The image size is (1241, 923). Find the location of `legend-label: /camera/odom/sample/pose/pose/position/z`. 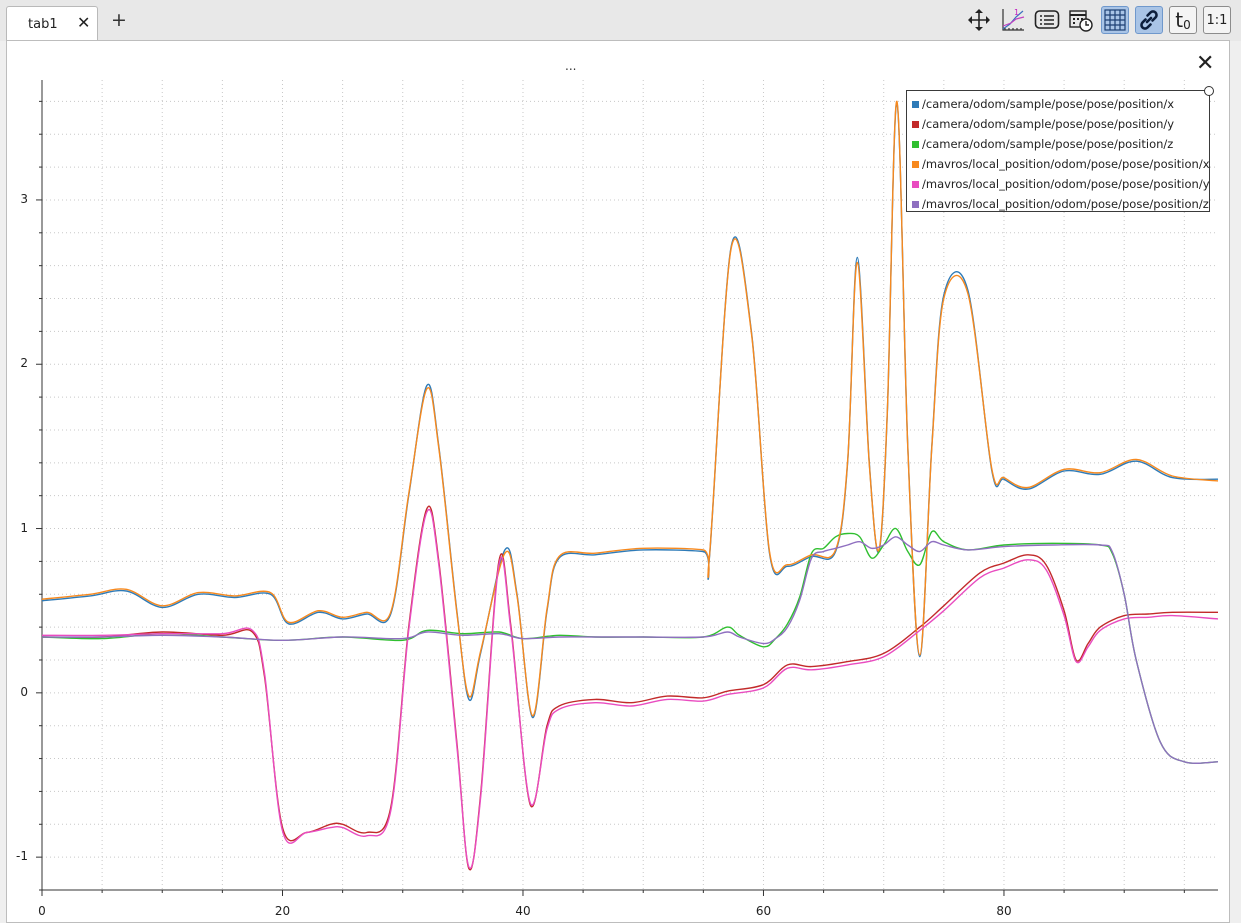

legend-label: /camera/odom/sample/pose/pose/position/z is located at coordinates (1048, 144).